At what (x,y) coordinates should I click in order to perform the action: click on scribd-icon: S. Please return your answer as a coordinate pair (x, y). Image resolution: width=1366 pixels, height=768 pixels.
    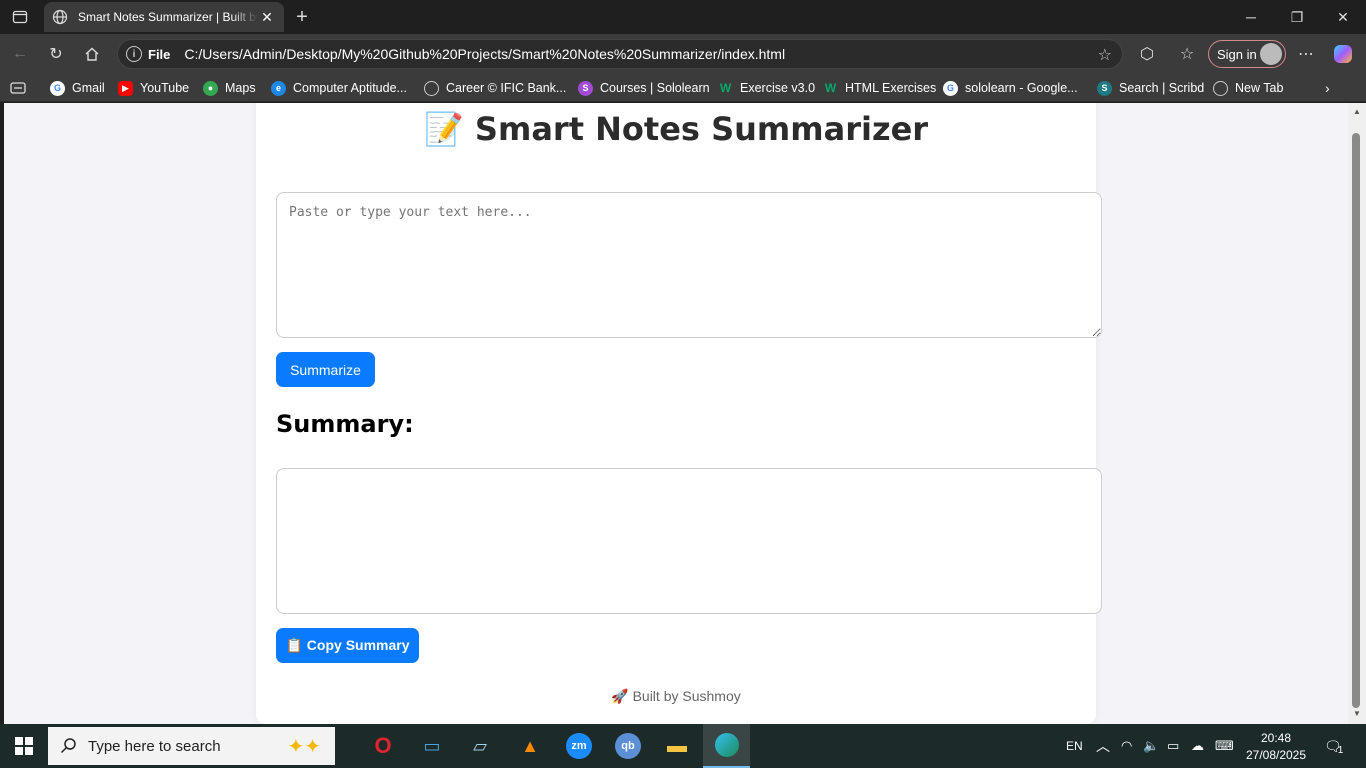
    Looking at the image, I should click on (1104, 88).